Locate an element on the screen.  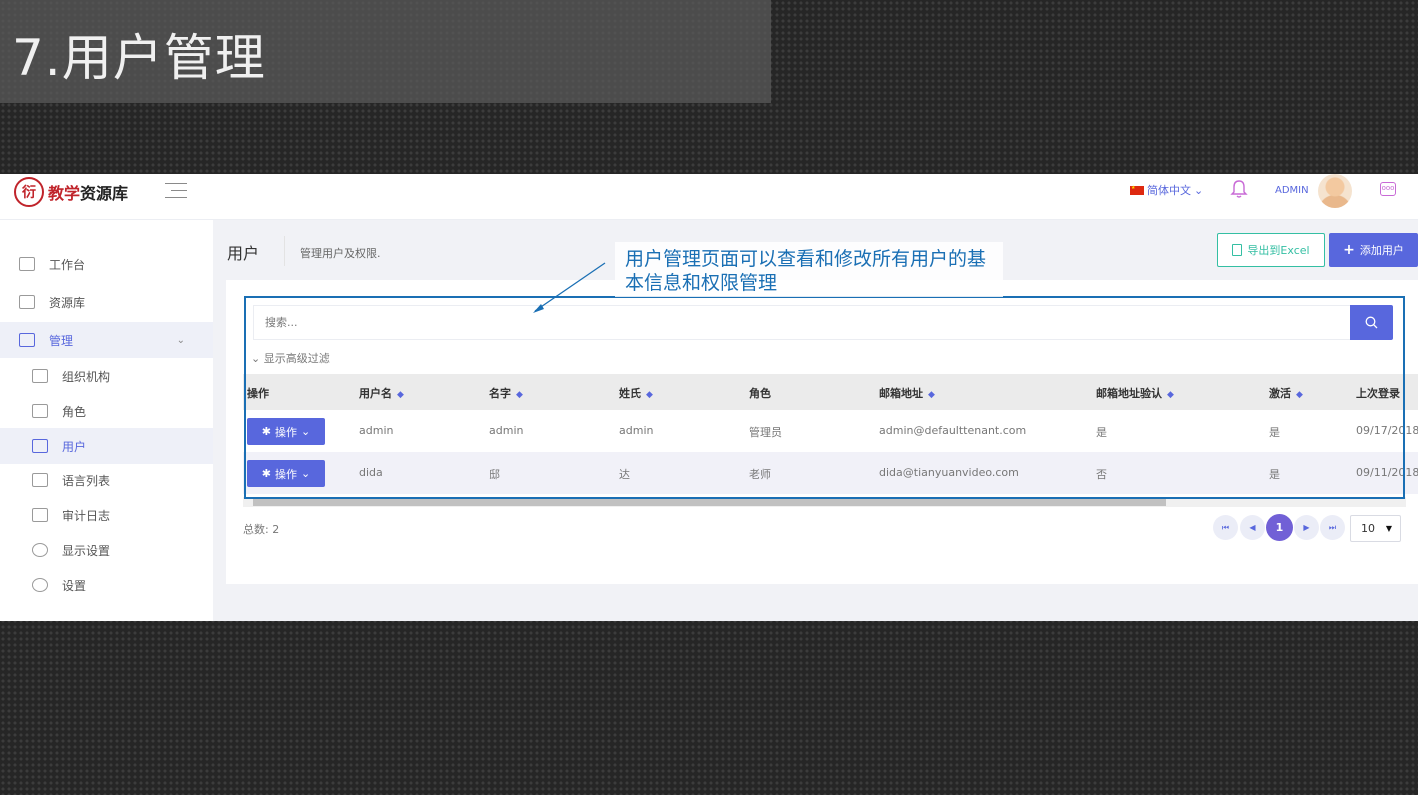
gear-icon: ✱ is located at coordinates (266, 431).